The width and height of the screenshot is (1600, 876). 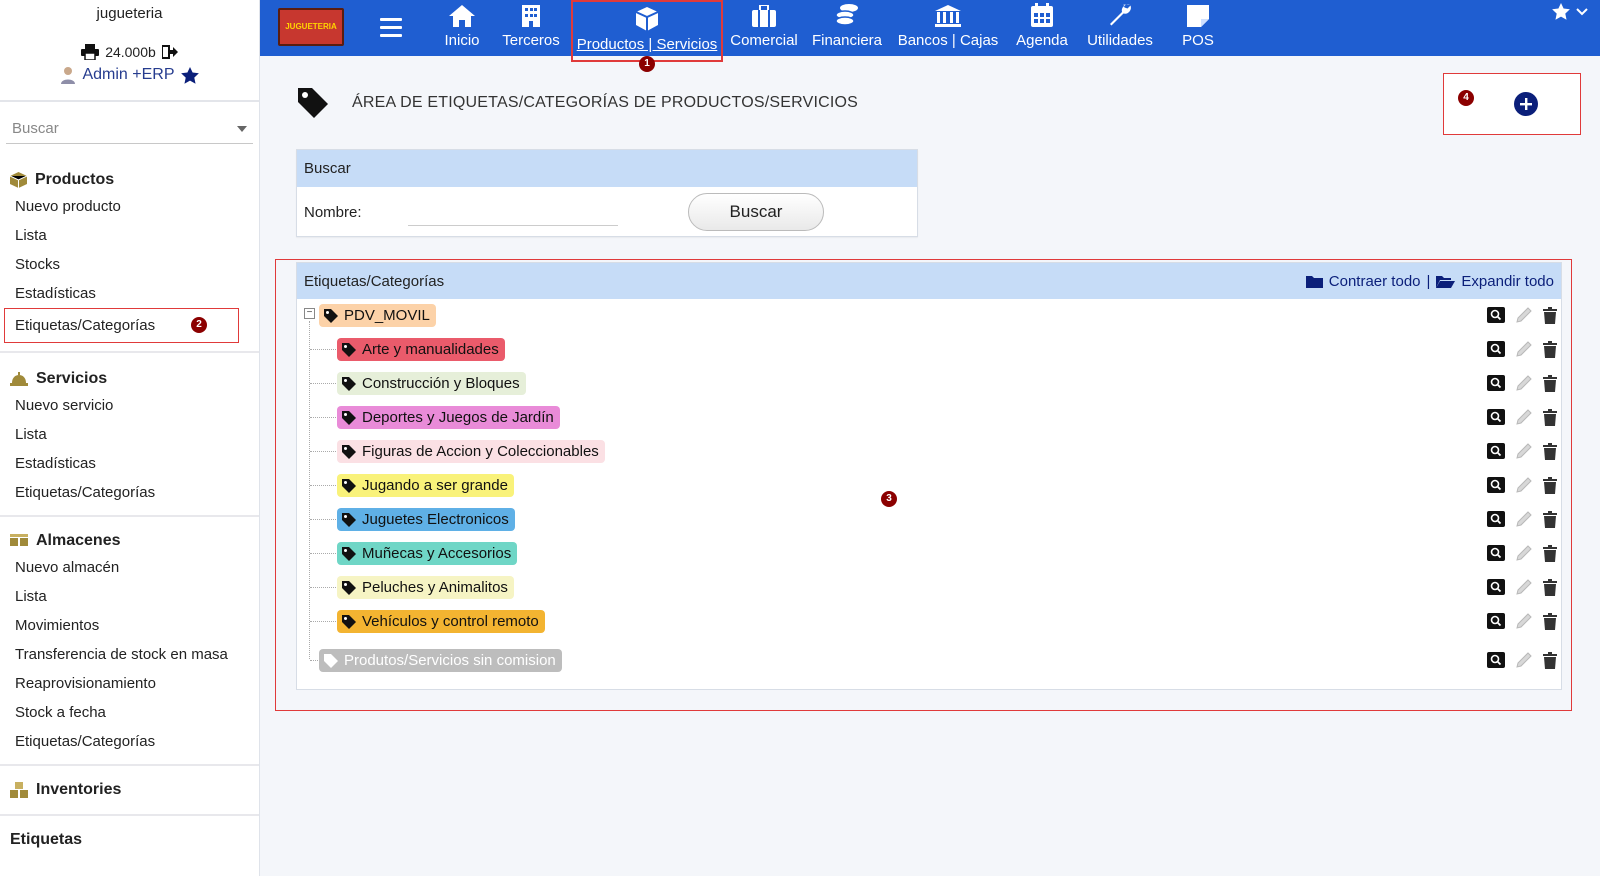 What do you see at coordinates (847, 28) in the screenshot?
I see `nav-financiera: Financiera` at bounding box center [847, 28].